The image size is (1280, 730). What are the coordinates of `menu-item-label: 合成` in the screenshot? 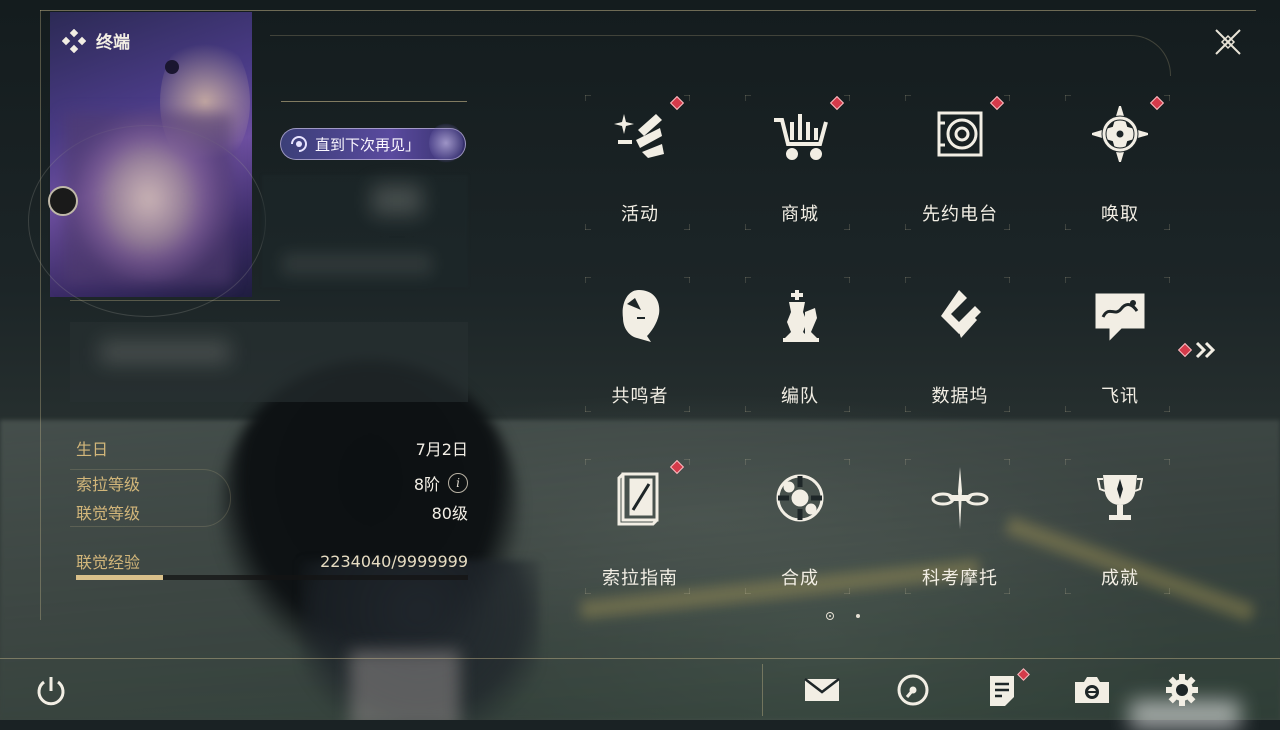 It's located at (800, 578).